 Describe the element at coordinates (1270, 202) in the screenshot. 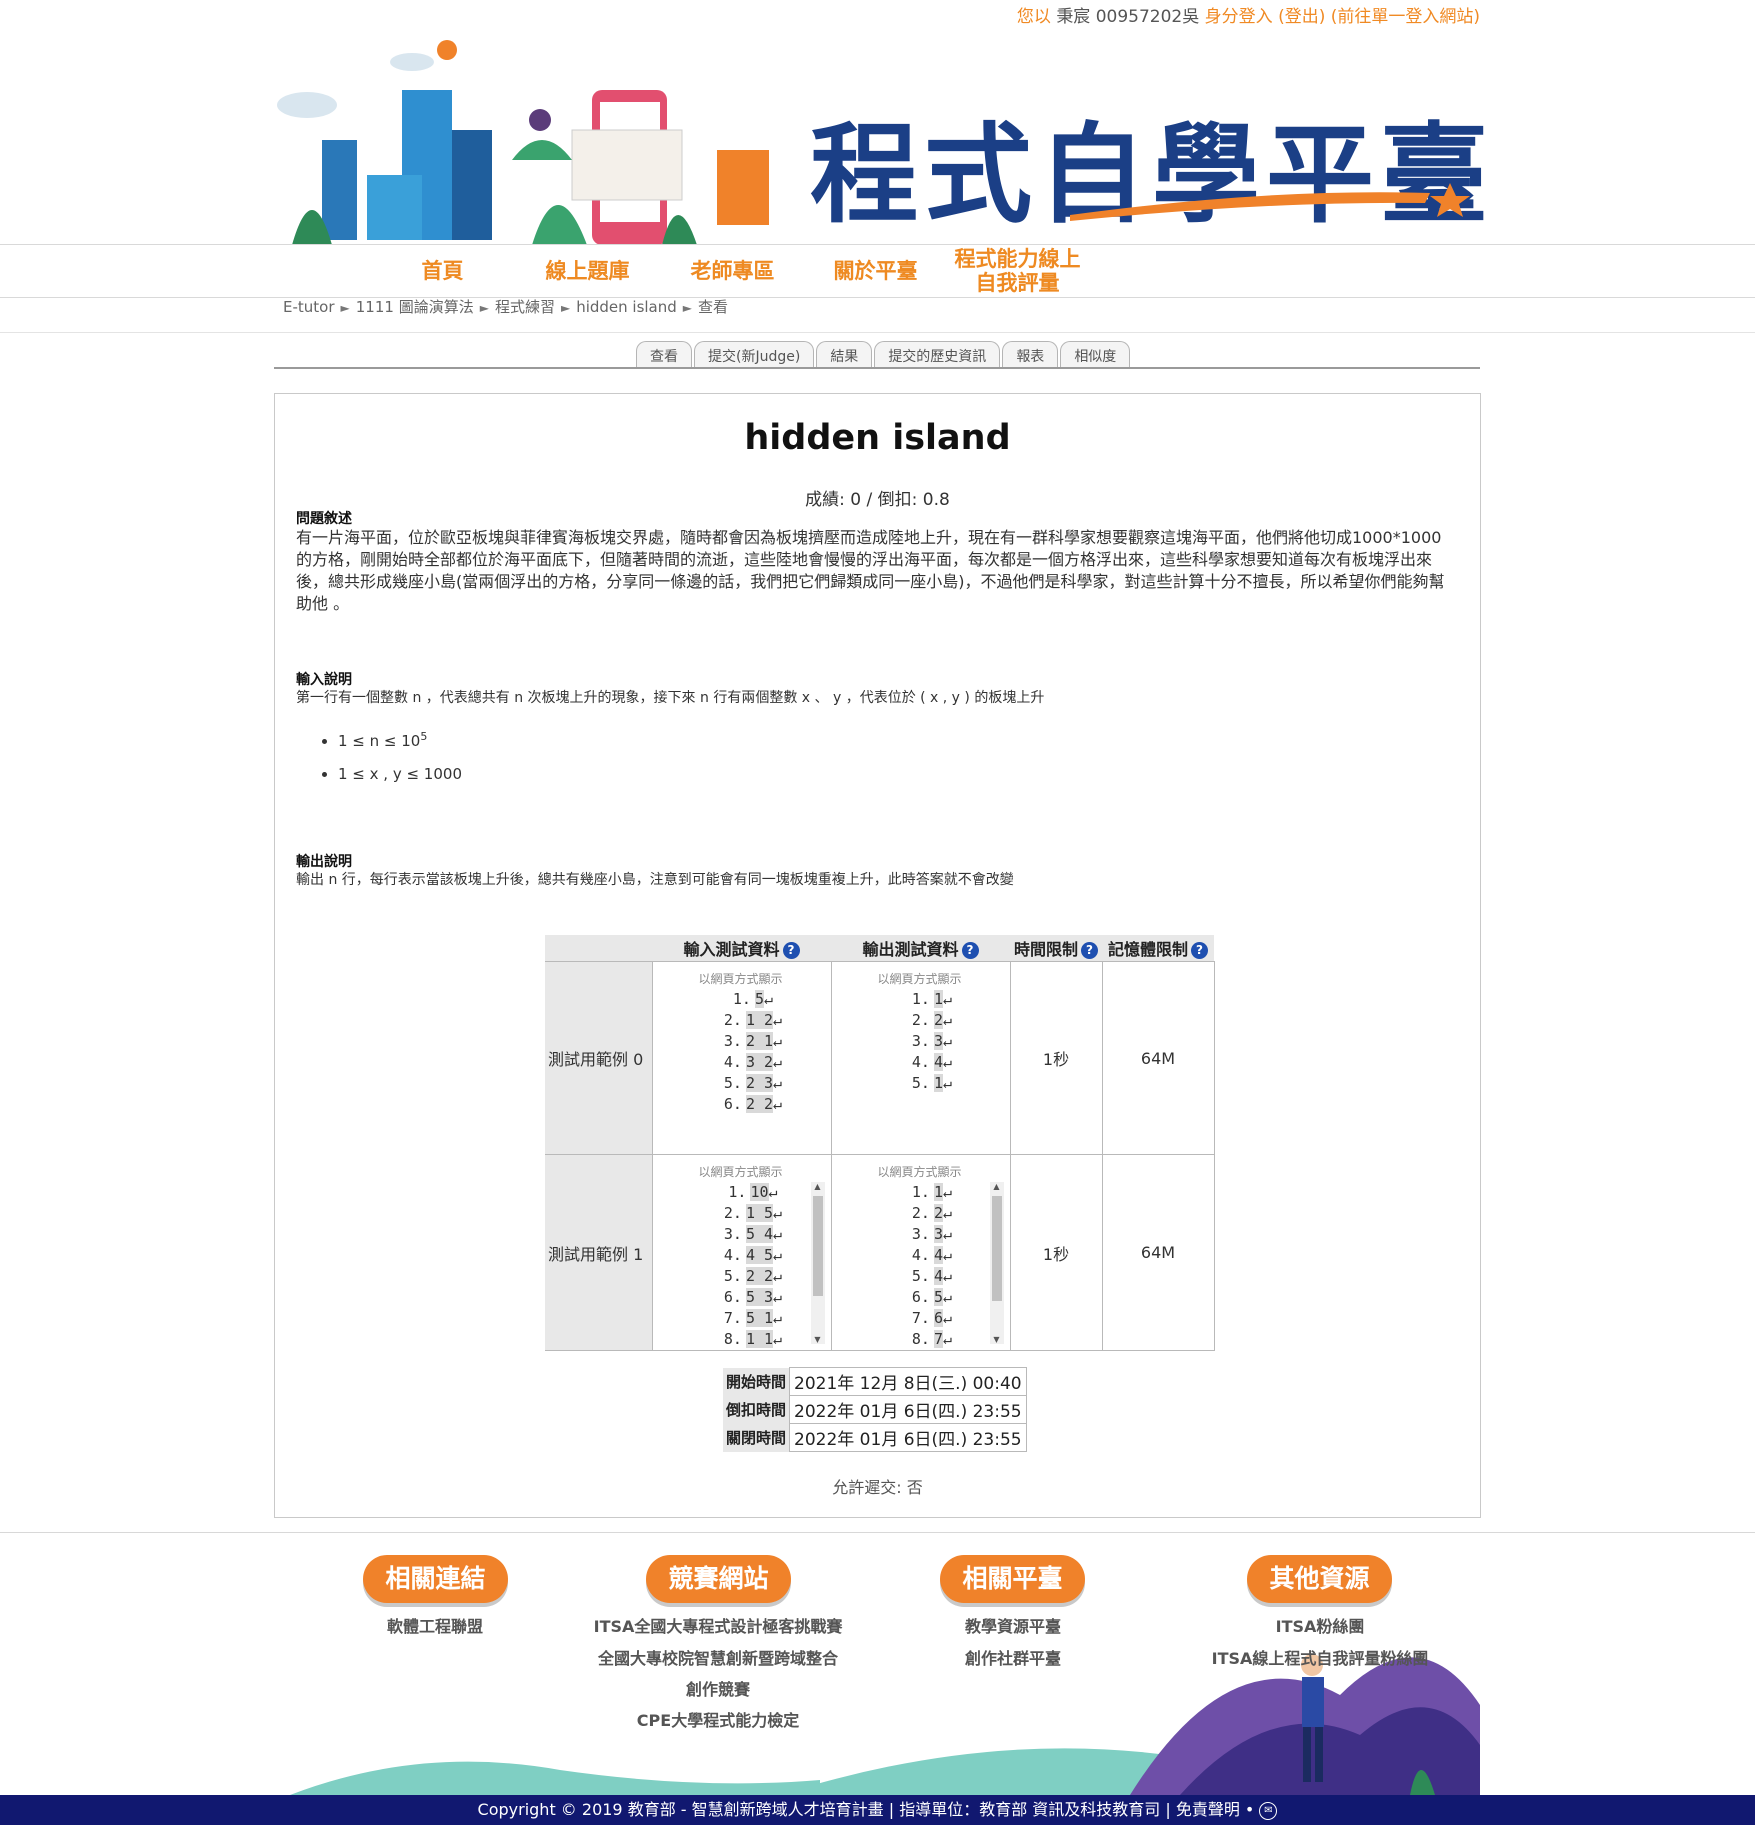

I see `title-swoosh-decoration` at that location.